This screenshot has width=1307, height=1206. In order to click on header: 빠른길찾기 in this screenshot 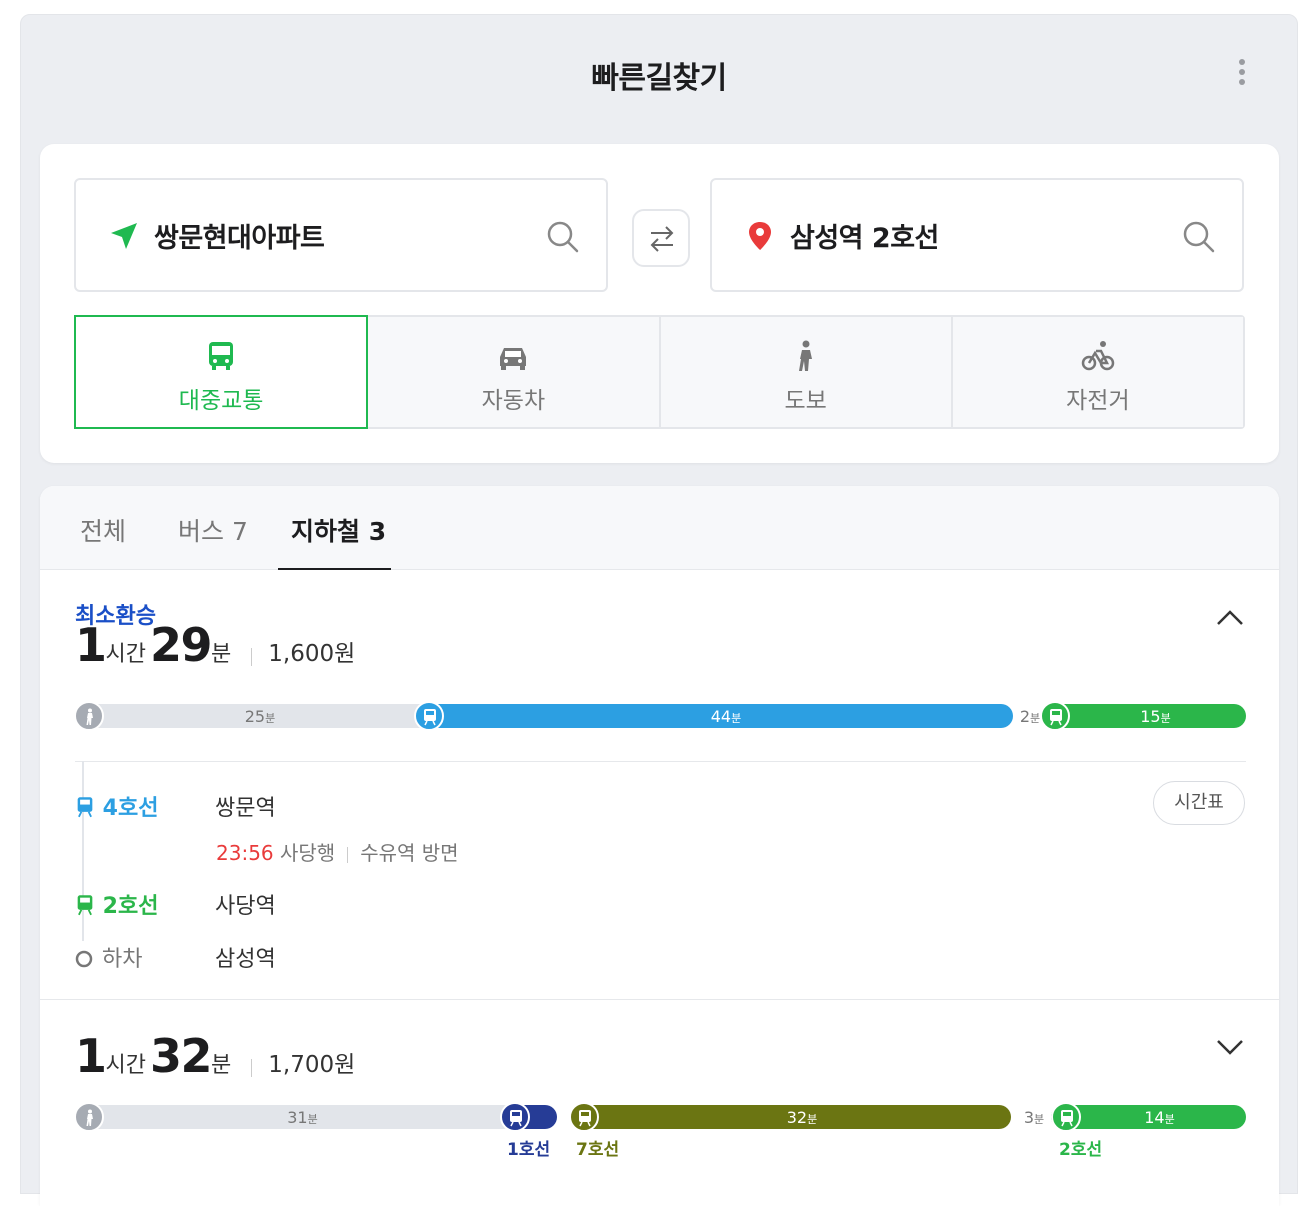, I will do `click(659, 75)`.